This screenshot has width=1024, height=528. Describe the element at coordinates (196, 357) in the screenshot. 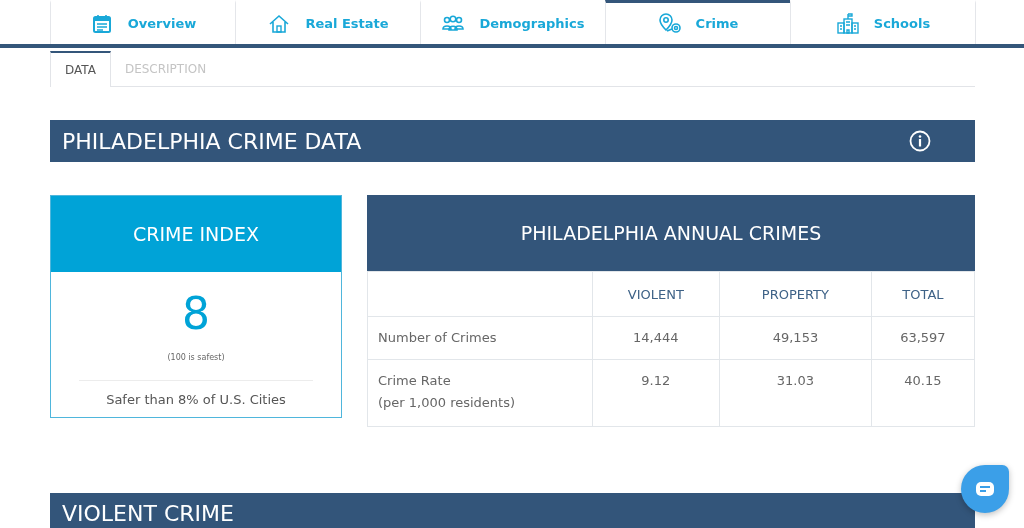

I see `index-note: (100 is safest)` at that location.